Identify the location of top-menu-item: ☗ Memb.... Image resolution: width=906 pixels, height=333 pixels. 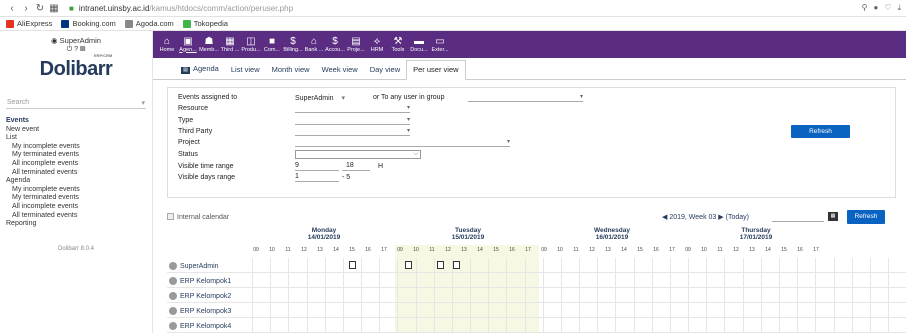
(209, 44).